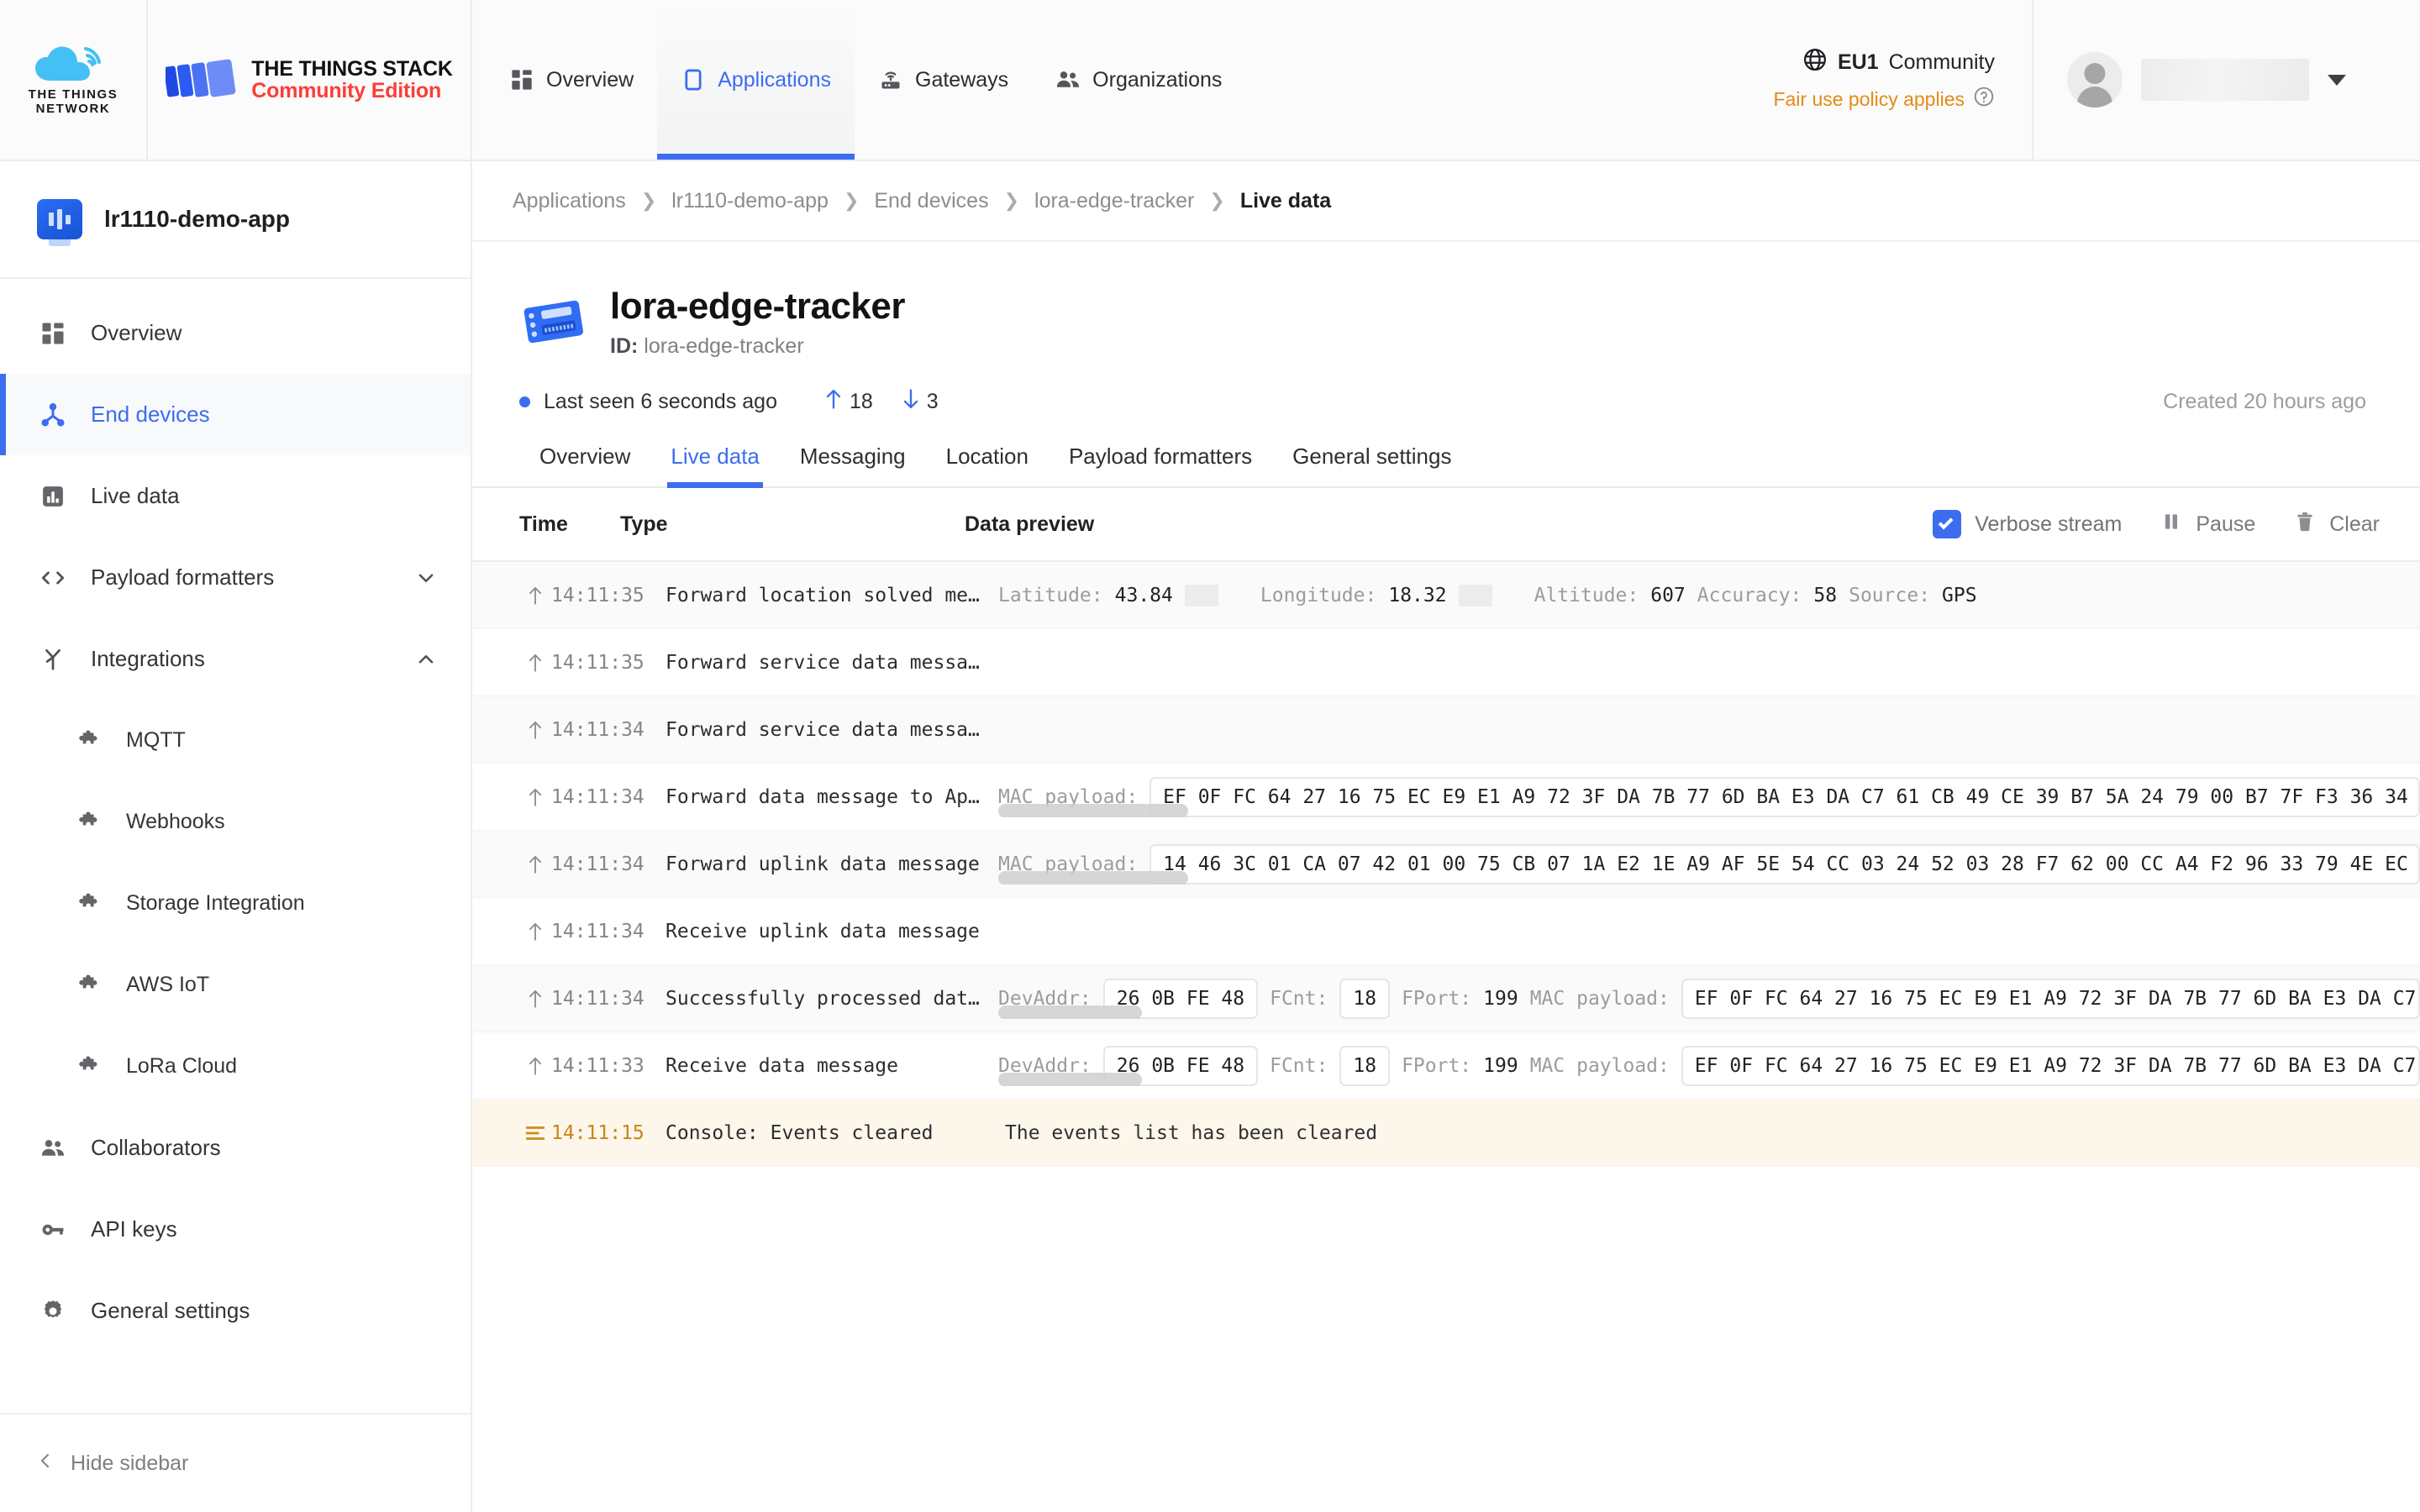 The width and height of the screenshot is (2420, 1512). Describe the element at coordinates (197, 219) in the screenshot. I see `sidebar-app-name: lr1110-demo-app` at that location.